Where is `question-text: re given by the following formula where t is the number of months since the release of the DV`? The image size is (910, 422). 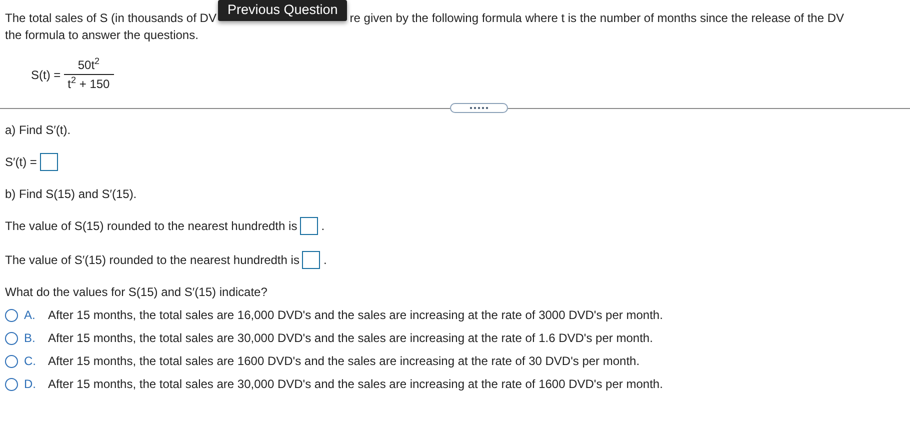 question-text: re given by the following formula where t is the number of months since the release of the DV is located at coordinates (597, 17).